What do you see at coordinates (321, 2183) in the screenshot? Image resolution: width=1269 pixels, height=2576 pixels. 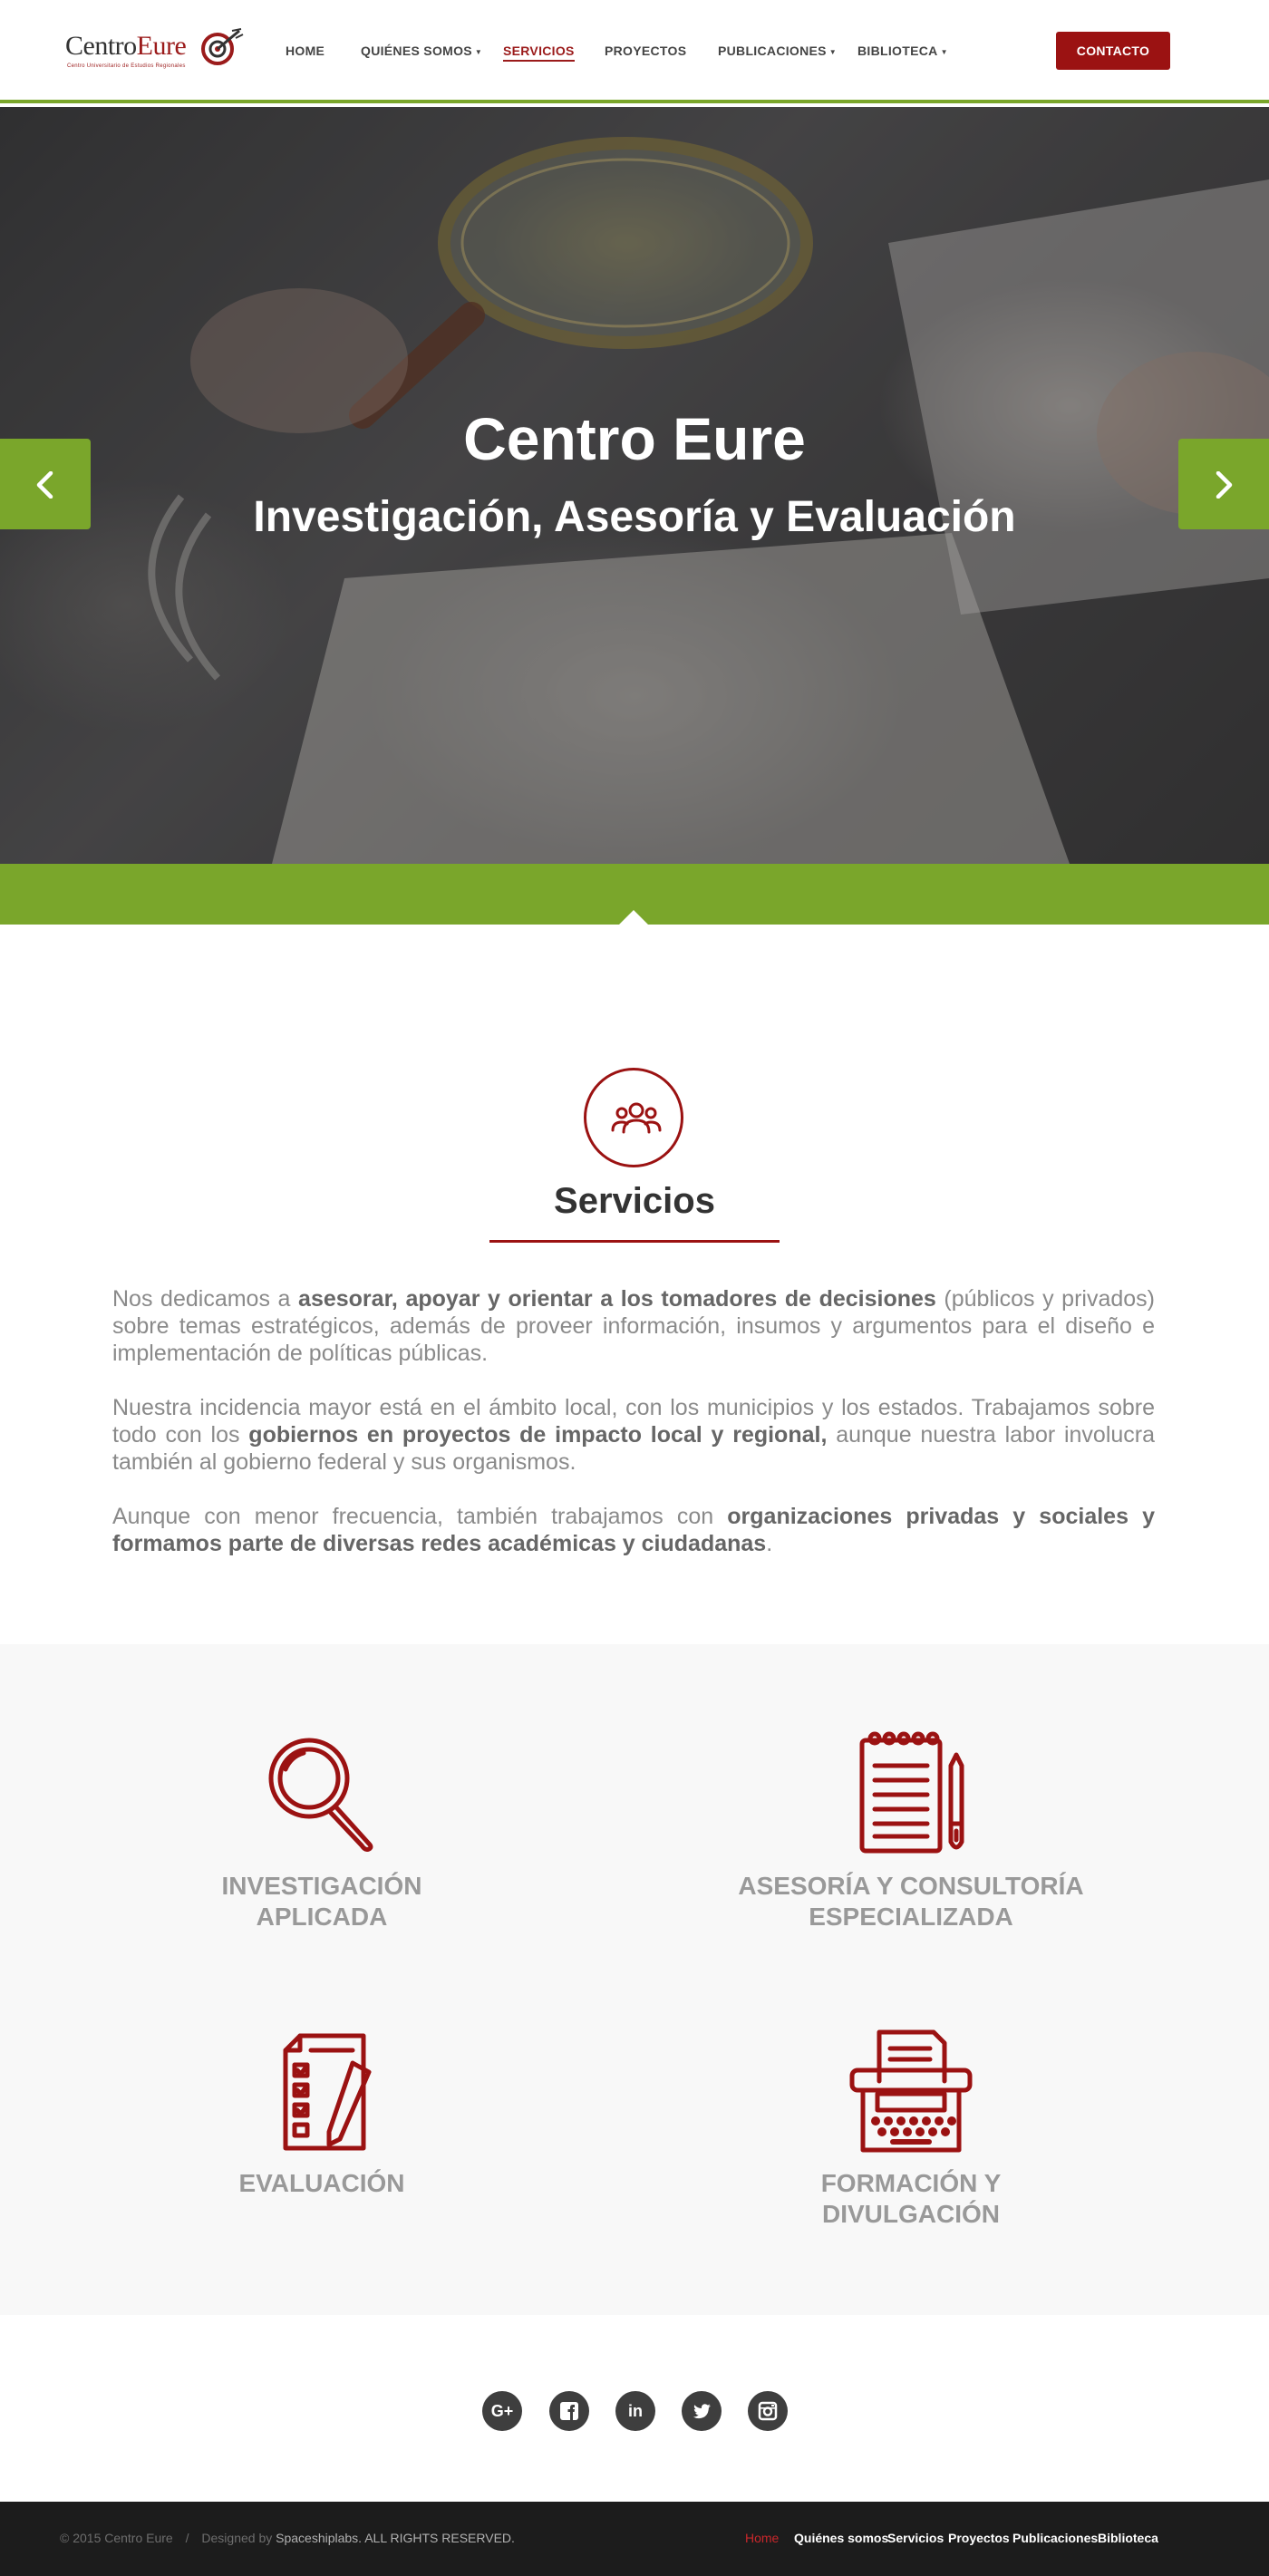 I see `service-label: EVALUACIÓN` at bounding box center [321, 2183].